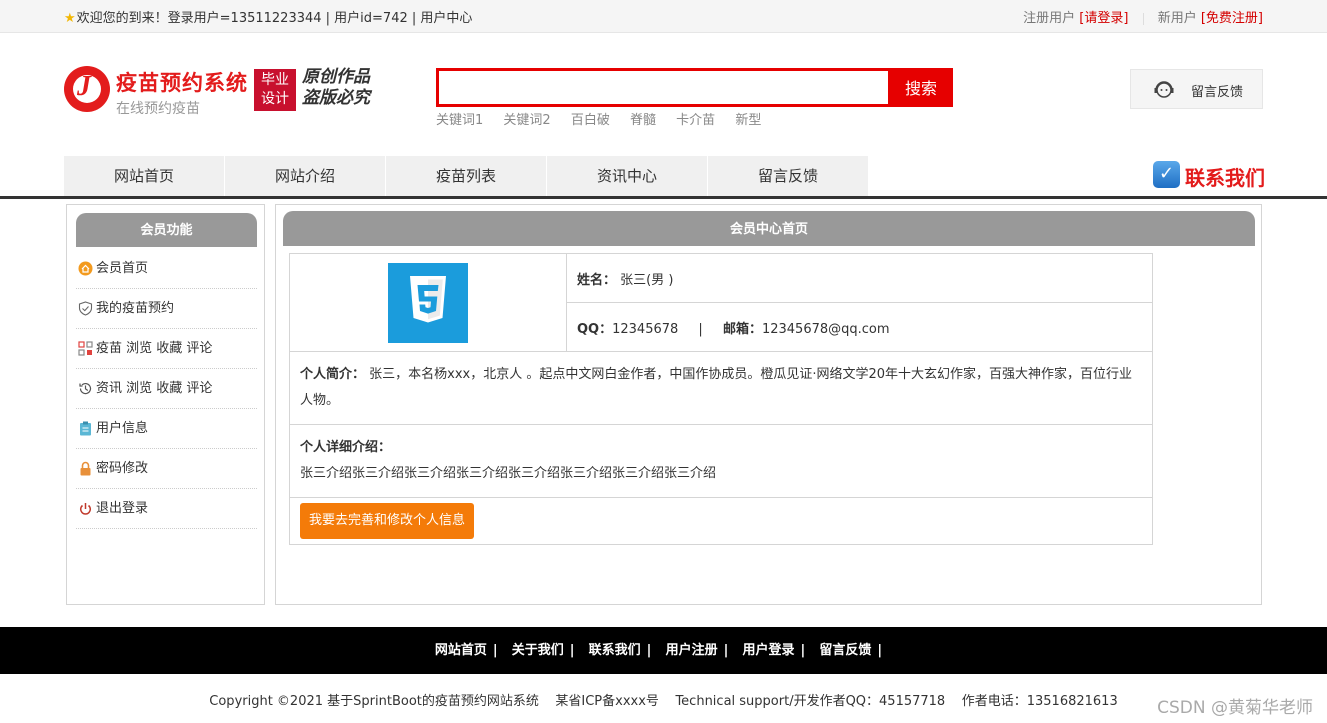 Image resolution: width=1327 pixels, height=723 pixels. What do you see at coordinates (275, 90) in the screenshot?
I see `logo-badge: 毕业 设计` at bounding box center [275, 90].